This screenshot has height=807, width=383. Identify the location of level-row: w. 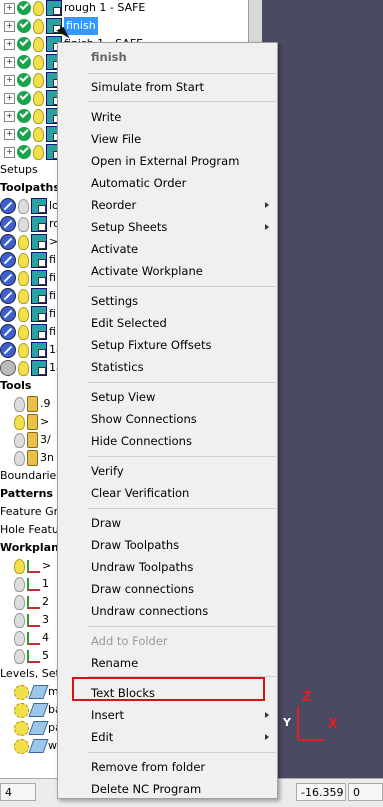
(35, 746).